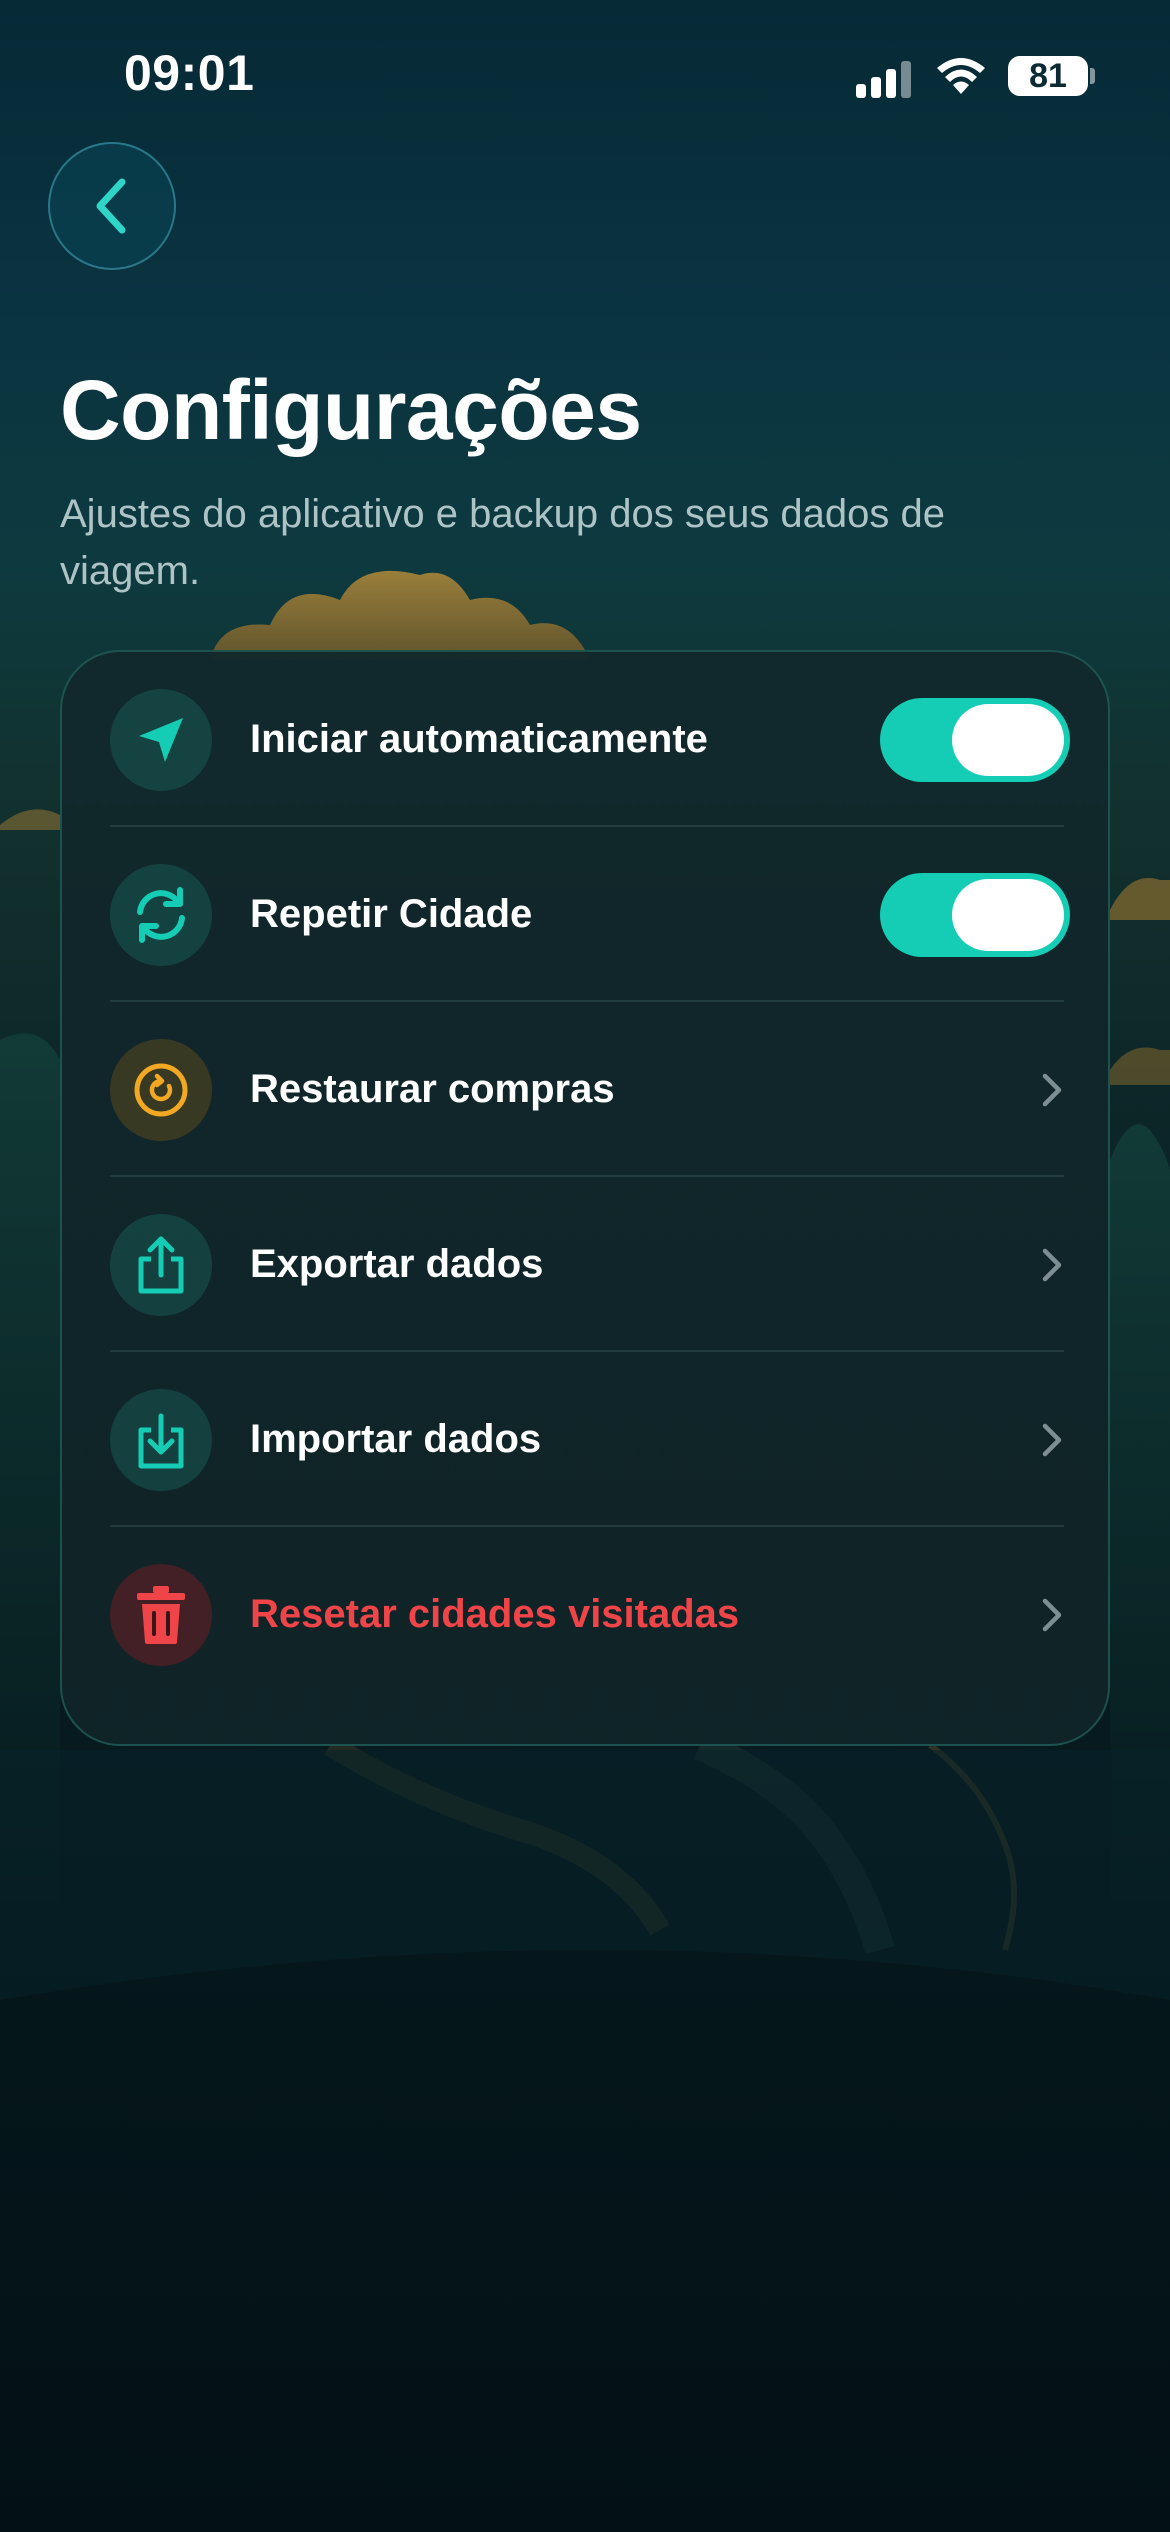 This screenshot has width=1170, height=2532. Describe the element at coordinates (396, 1439) in the screenshot. I see `setting-label: Importar dados` at that location.